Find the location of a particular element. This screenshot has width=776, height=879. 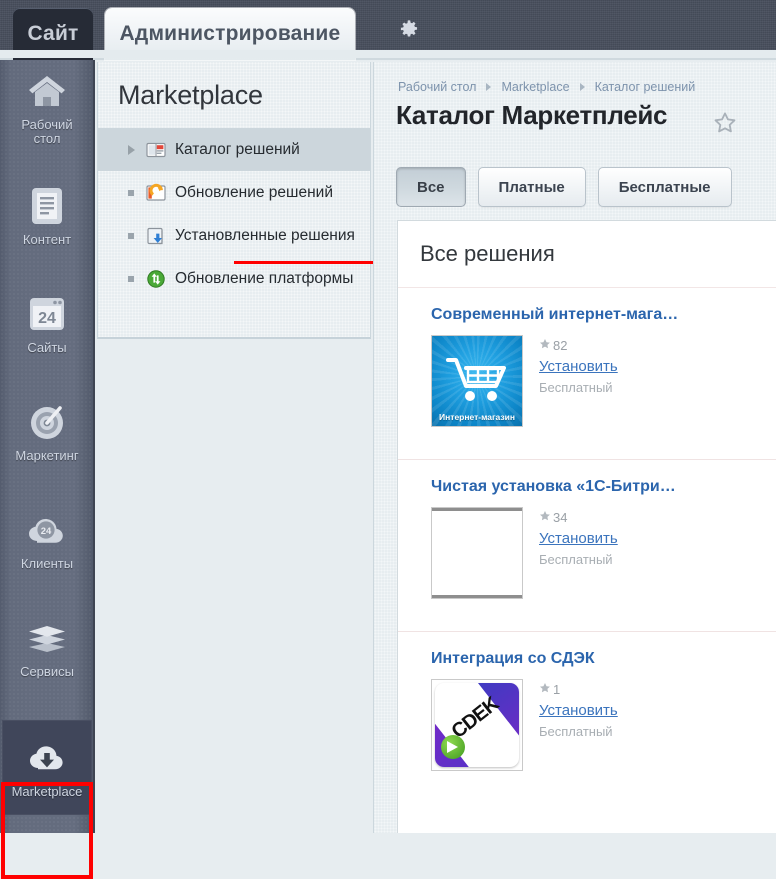

page-title: Каталог Маркетплейс is located at coordinates (532, 115).